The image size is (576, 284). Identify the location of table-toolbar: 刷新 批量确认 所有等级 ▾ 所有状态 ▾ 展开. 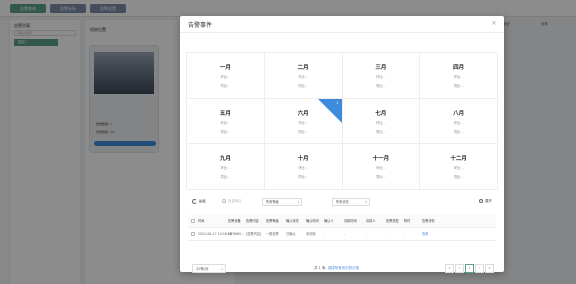
(342, 203).